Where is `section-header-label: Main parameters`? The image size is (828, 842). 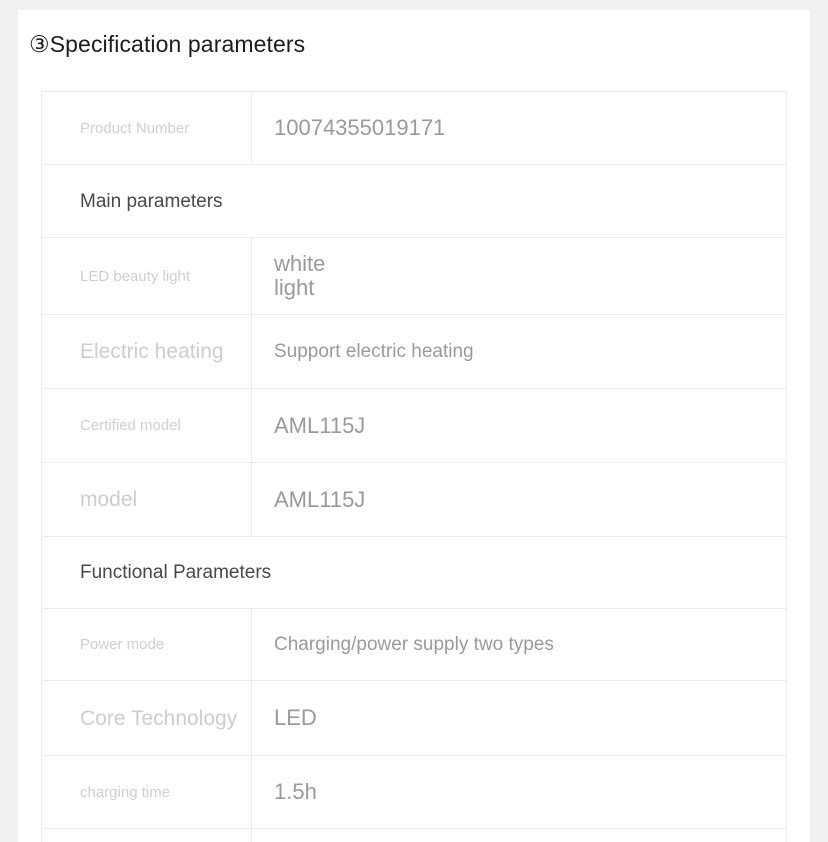 section-header-label: Main parameters is located at coordinates (151, 201).